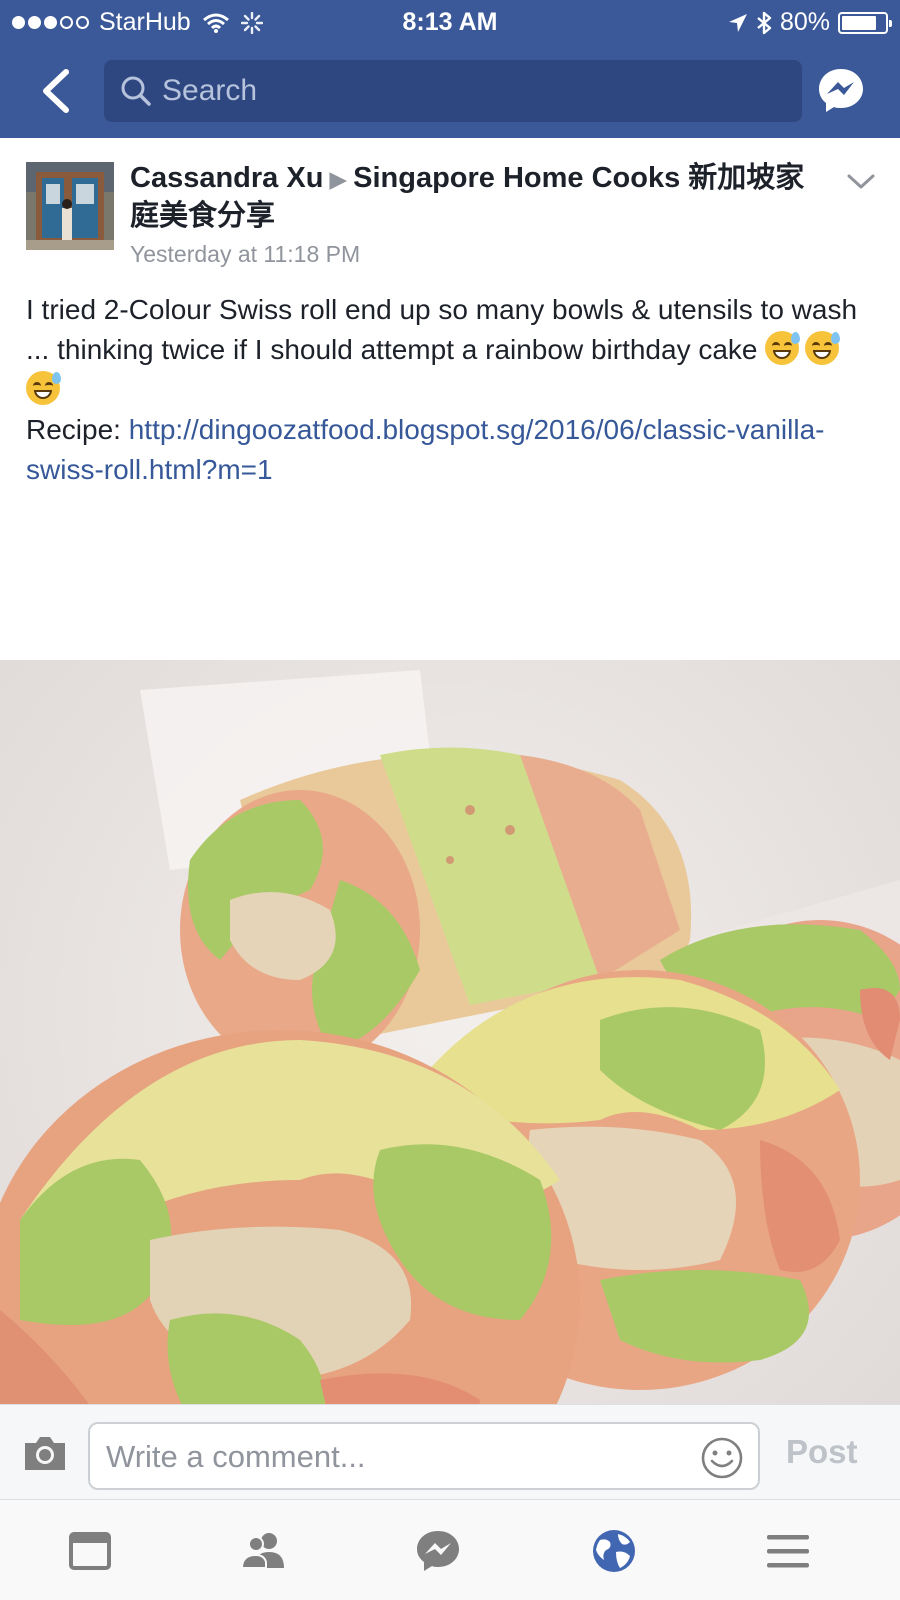 This screenshot has height=1600, width=900. I want to click on avatar-image, so click(70, 206).